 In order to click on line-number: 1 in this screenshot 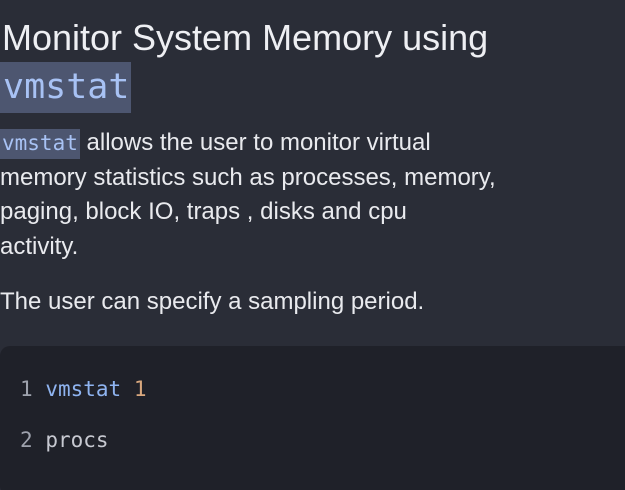, I will do `click(26, 389)`.